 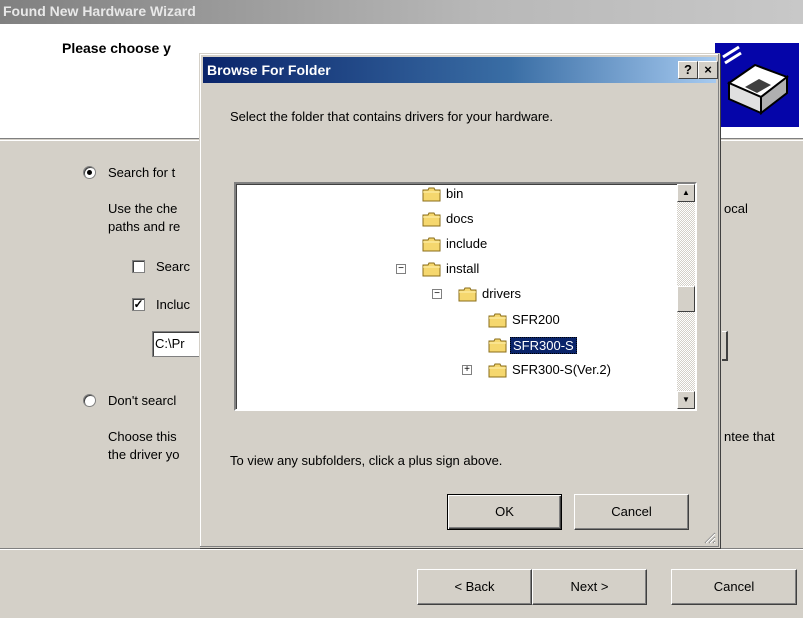 What do you see at coordinates (591, 346) in the screenshot?
I see `tree-node: SFR300-S` at bounding box center [591, 346].